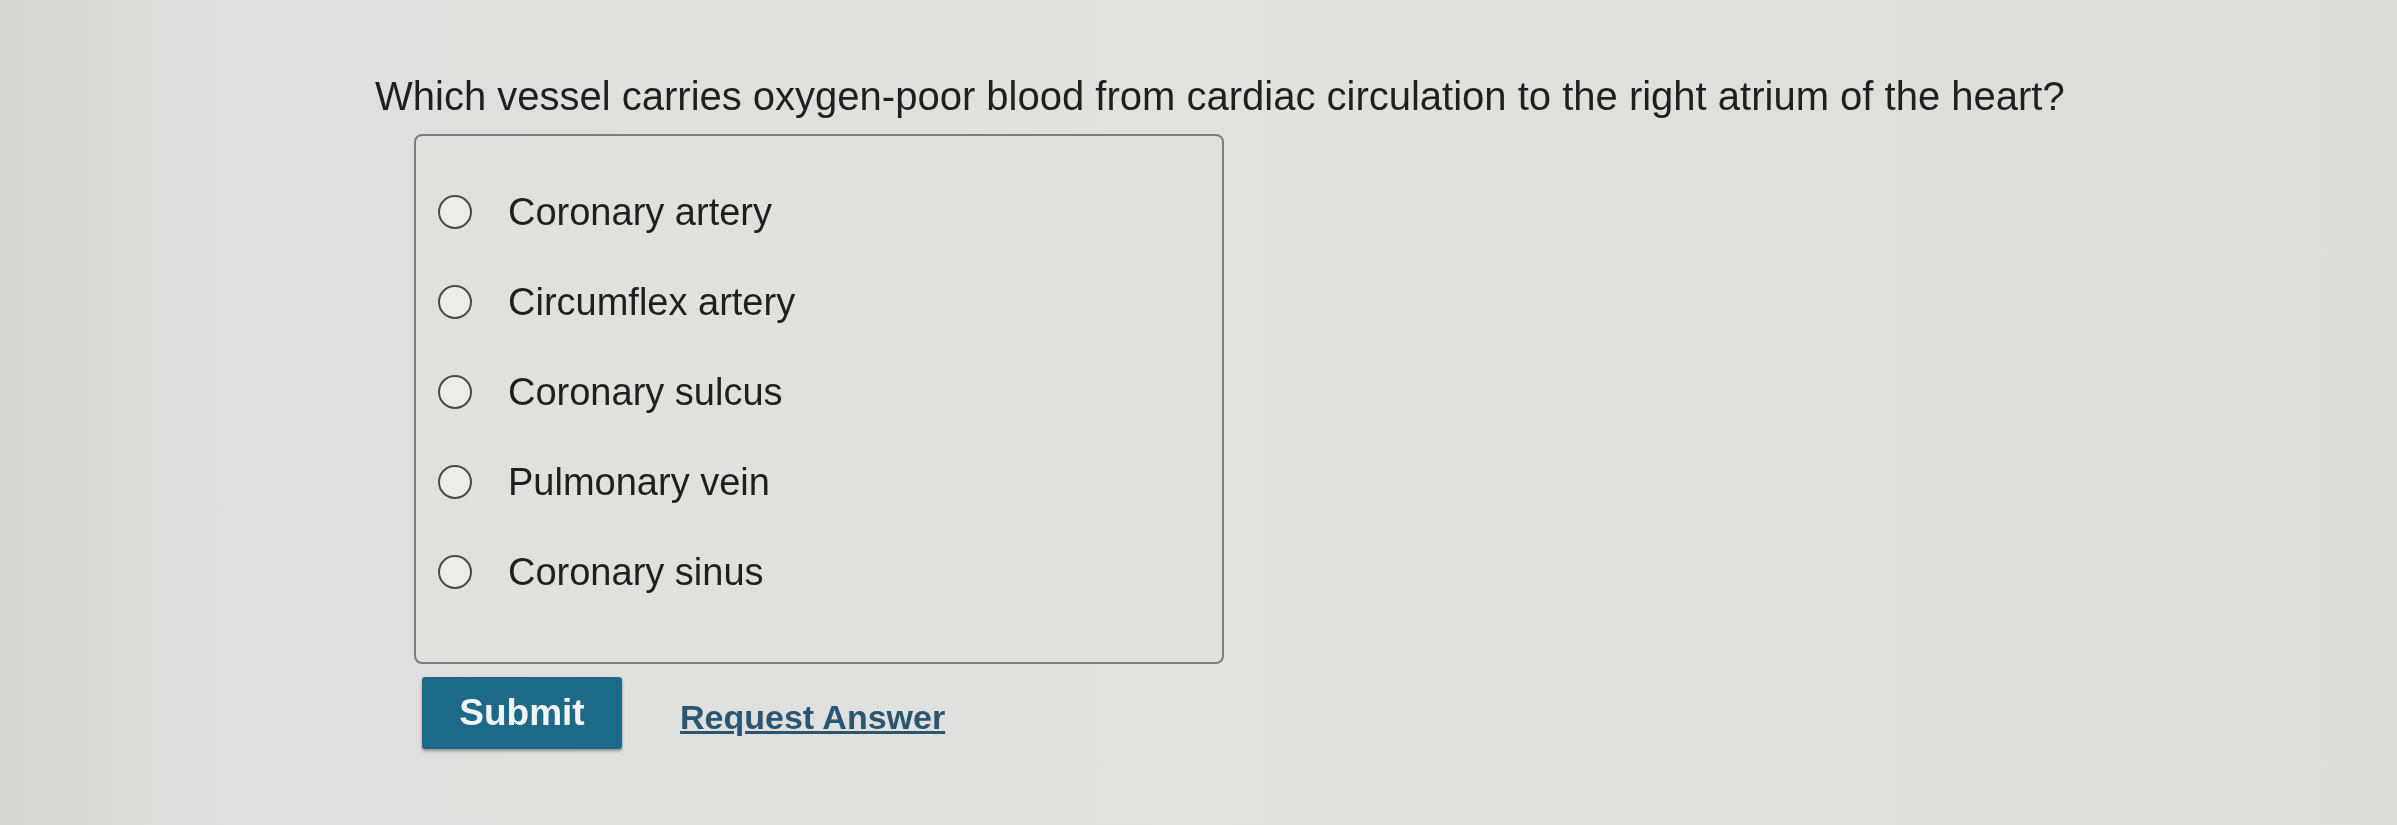 The image size is (2397, 825). I want to click on option-label: Circumflex artery, so click(652, 302).